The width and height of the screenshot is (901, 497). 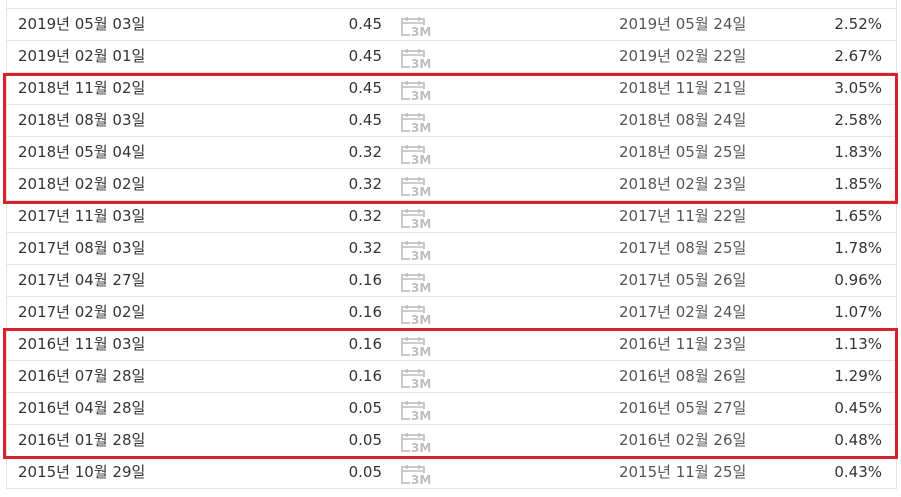 What do you see at coordinates (82, 408) in the screenshot?
I see `ex-dividend-date: 2016년 04월 28일` at bounding box center [82, 408].